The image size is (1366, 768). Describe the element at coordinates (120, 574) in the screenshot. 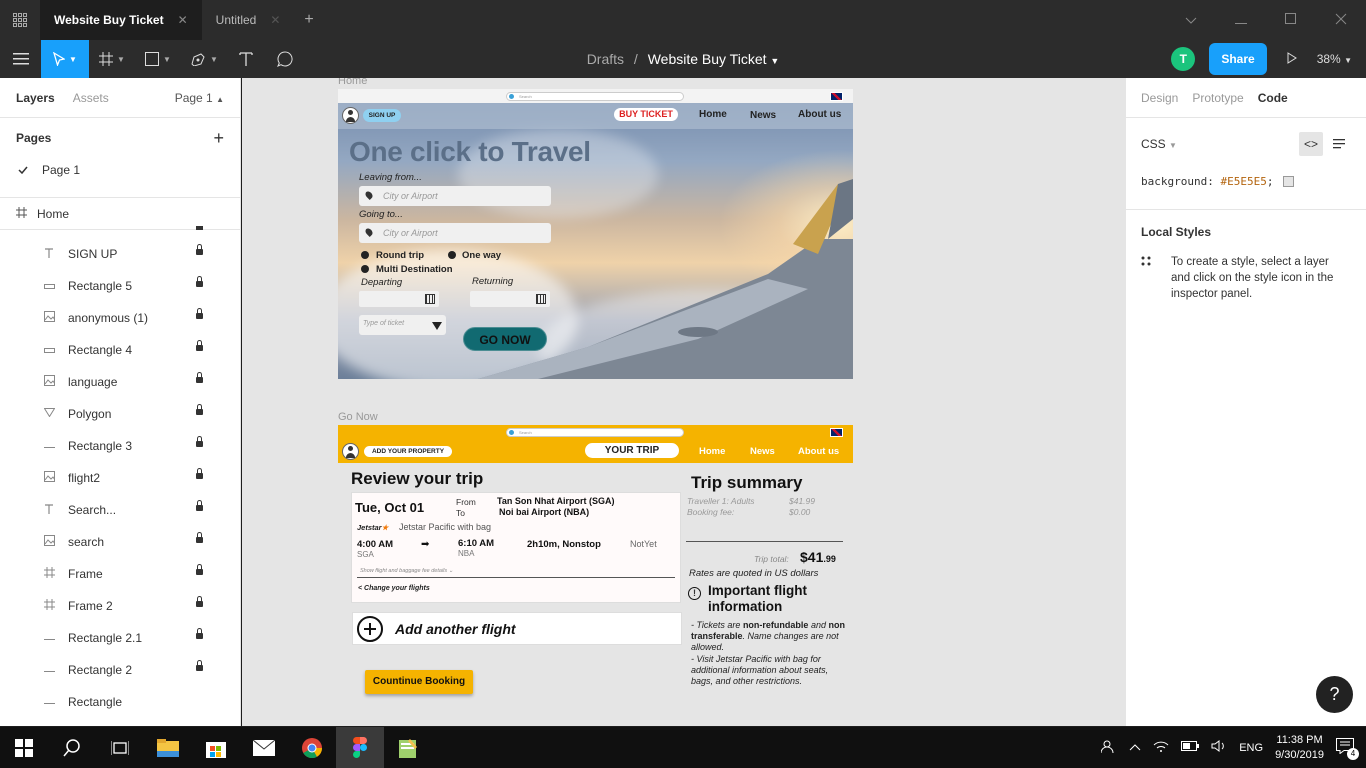

I see `layer-item: Frame` at that location.